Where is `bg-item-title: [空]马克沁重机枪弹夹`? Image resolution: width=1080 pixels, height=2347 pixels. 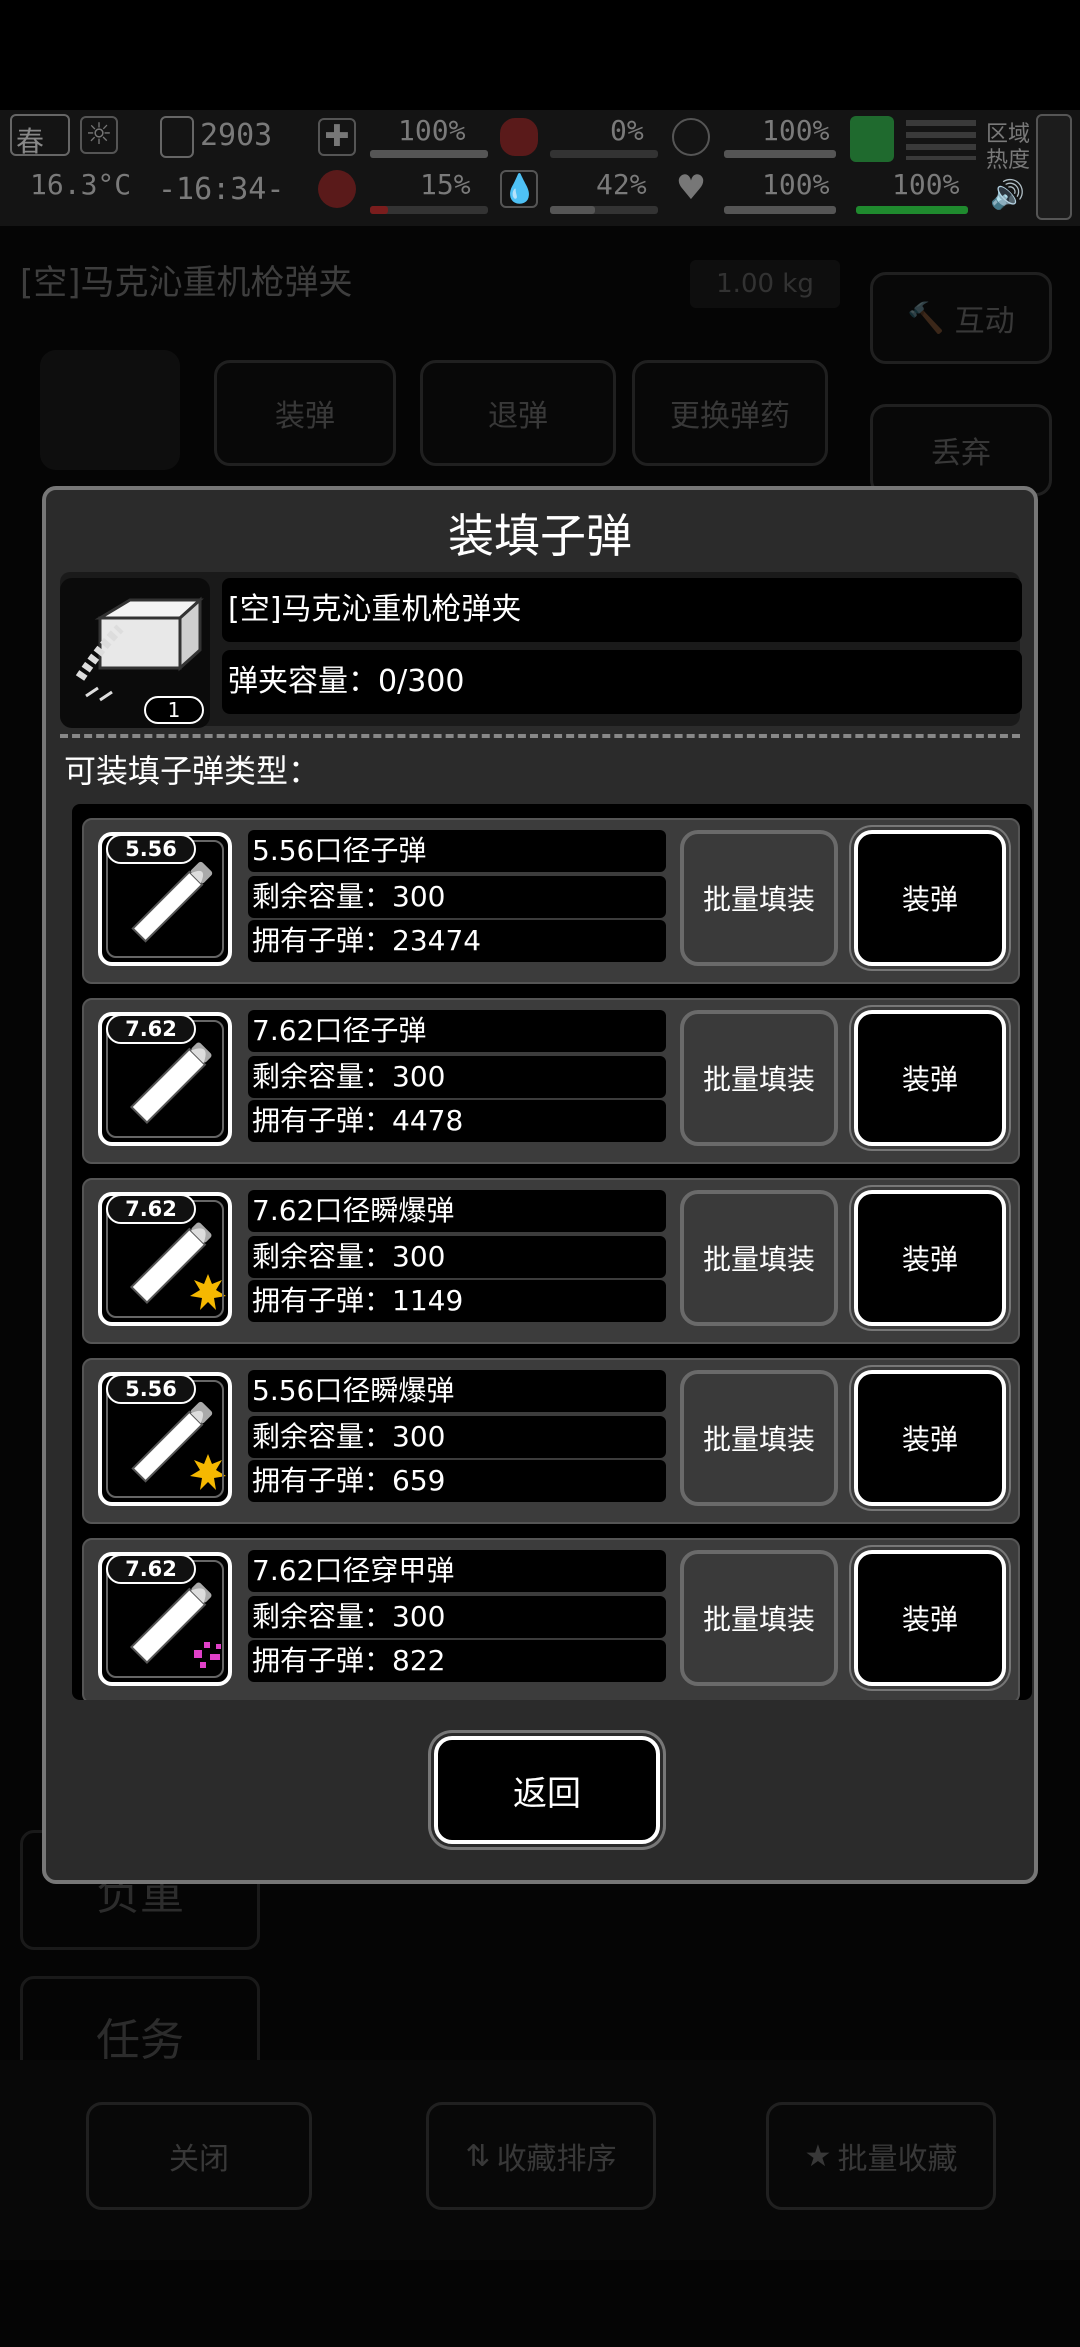 bg-item-title: [空]马克沁重机枪弹夹 is located at coordinates (186, 283).